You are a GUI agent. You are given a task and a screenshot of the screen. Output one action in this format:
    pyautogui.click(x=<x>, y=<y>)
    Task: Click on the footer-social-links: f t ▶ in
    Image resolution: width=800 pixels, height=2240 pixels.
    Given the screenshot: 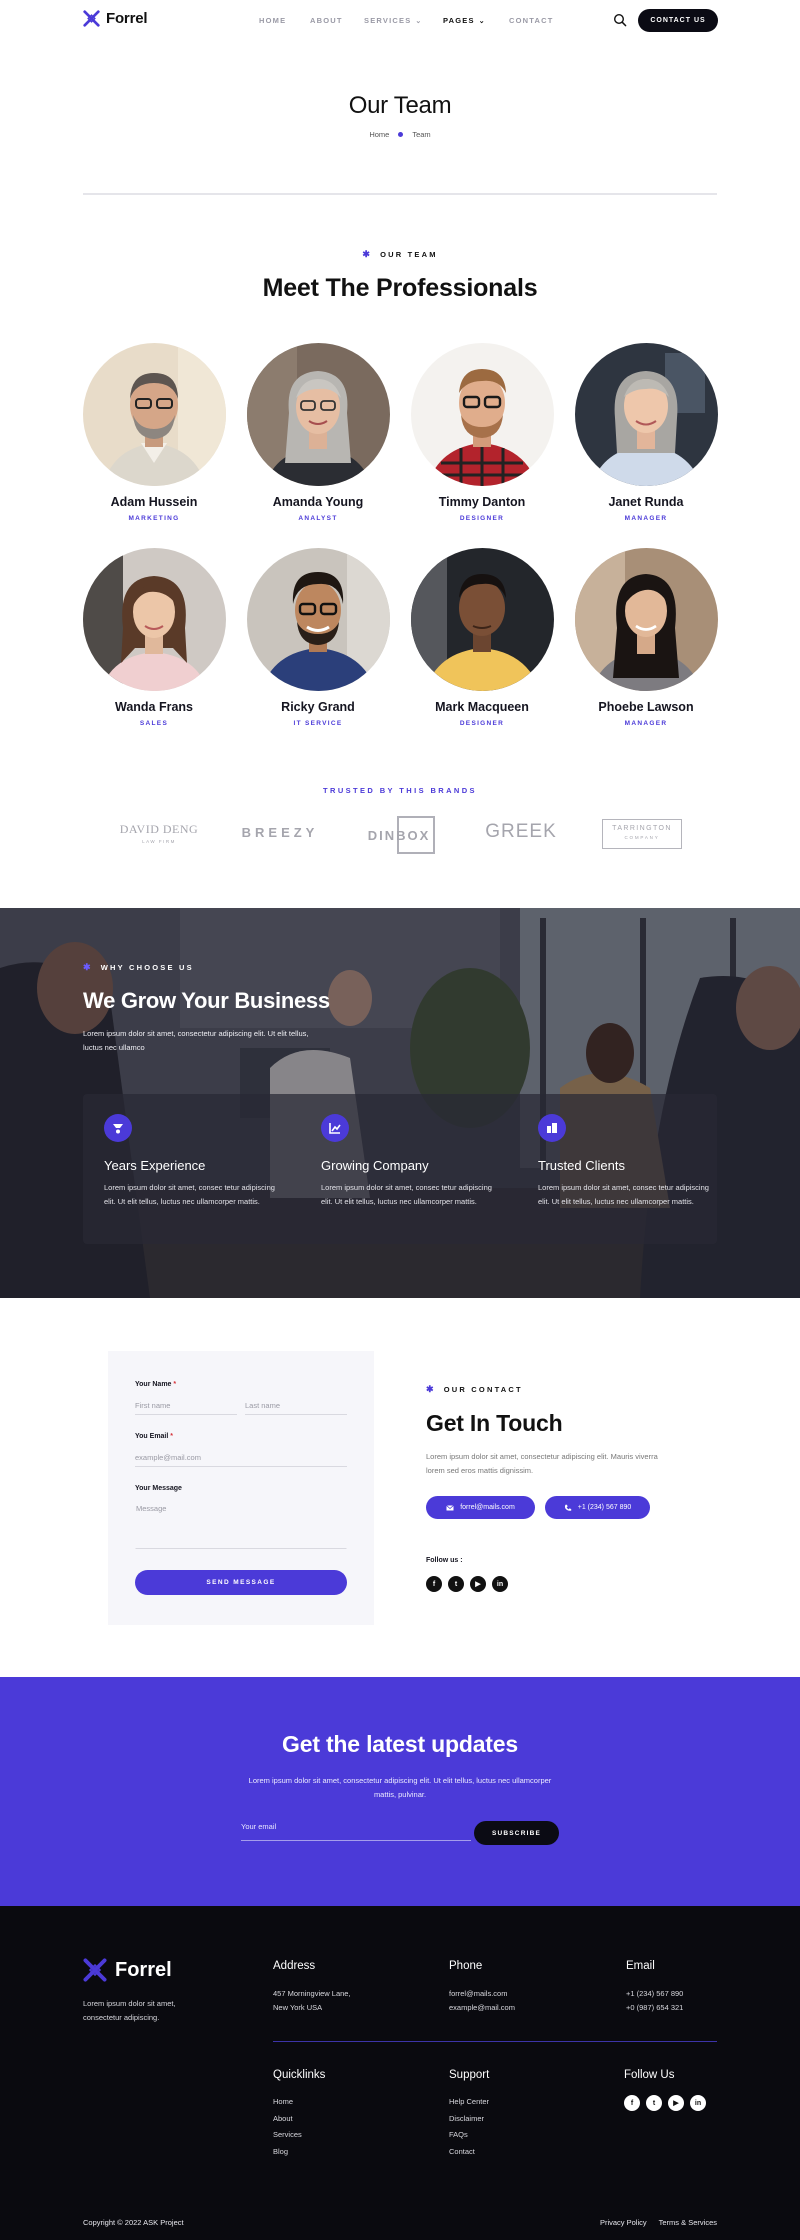 What is the action you would take?
    pyautogui.click(x=665, y=2103)
    